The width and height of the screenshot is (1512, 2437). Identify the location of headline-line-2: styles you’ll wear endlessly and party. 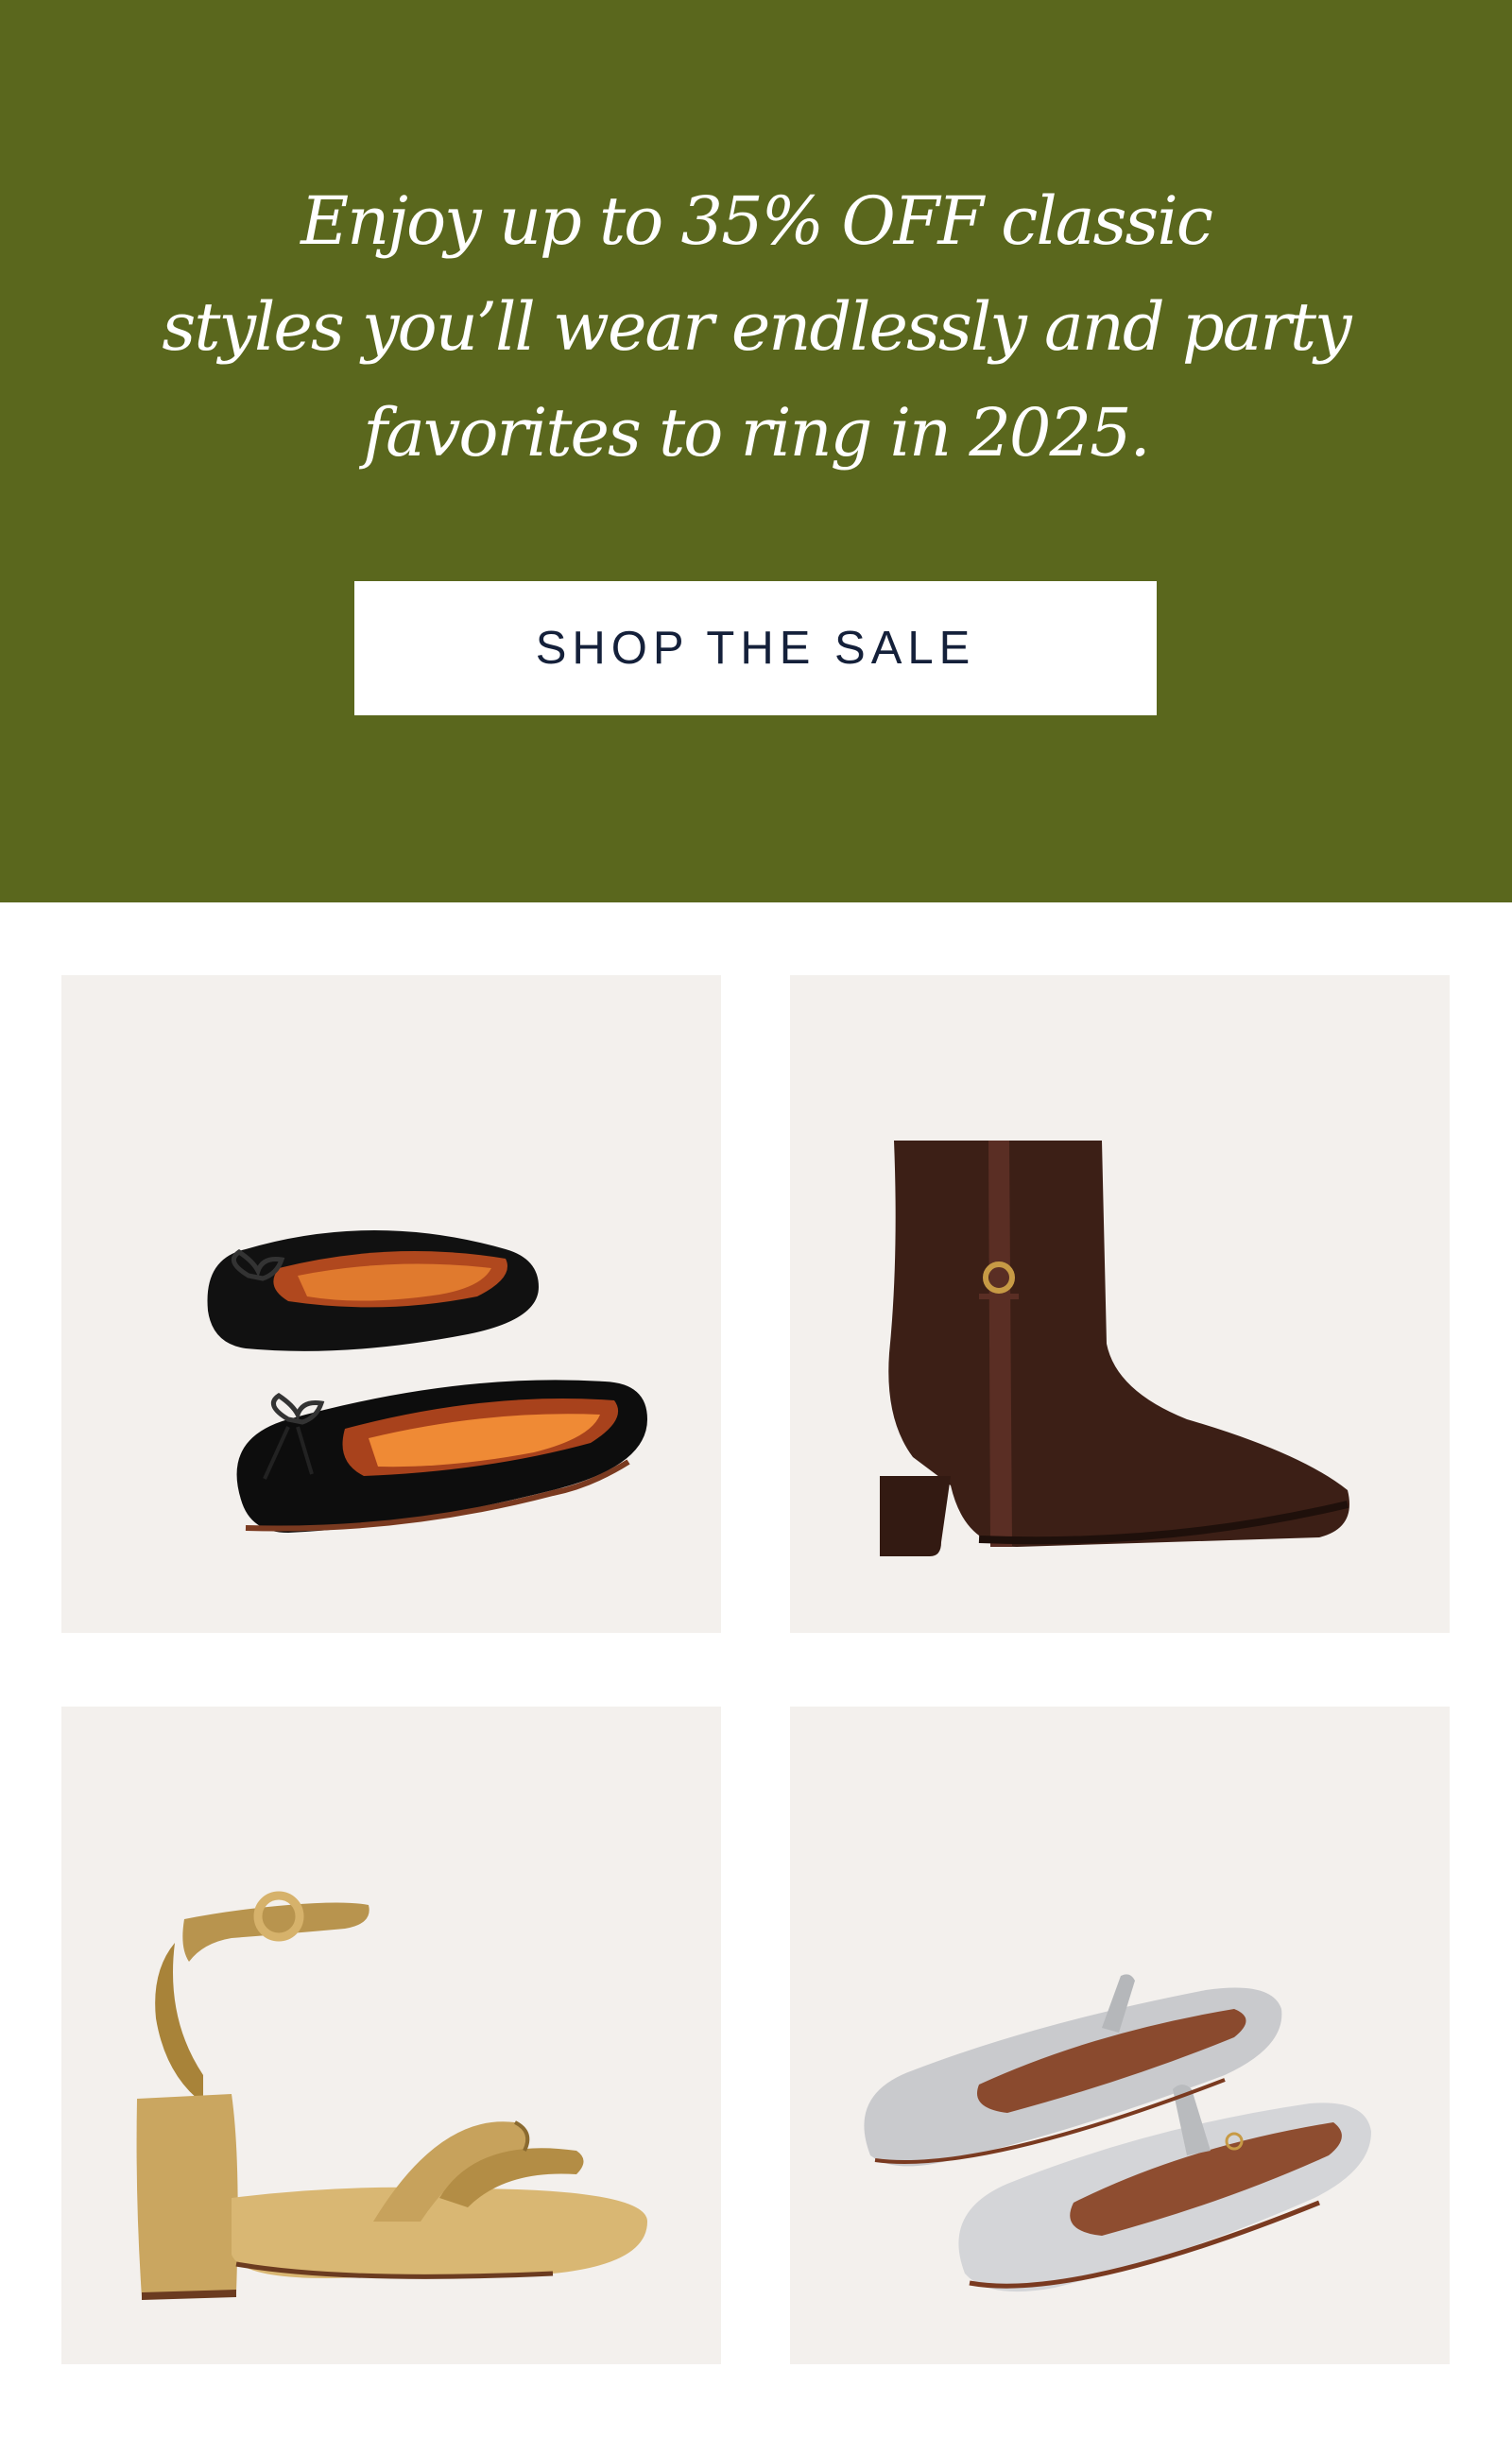
(756, 327).